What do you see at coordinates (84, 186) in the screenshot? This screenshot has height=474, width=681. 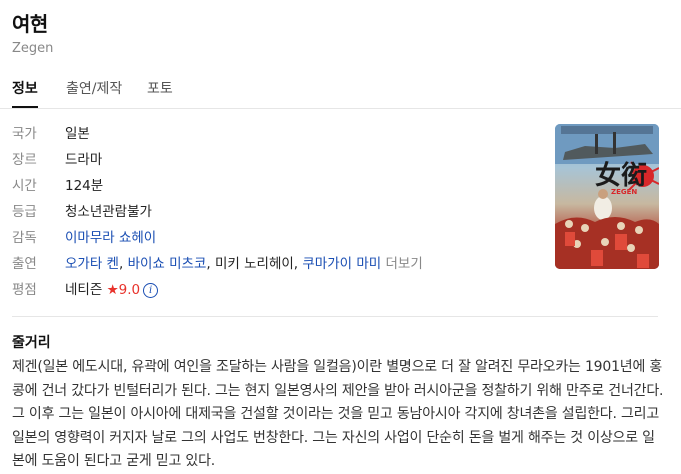 I see `runtime-value: 124분` at bounding box center [84, 186].